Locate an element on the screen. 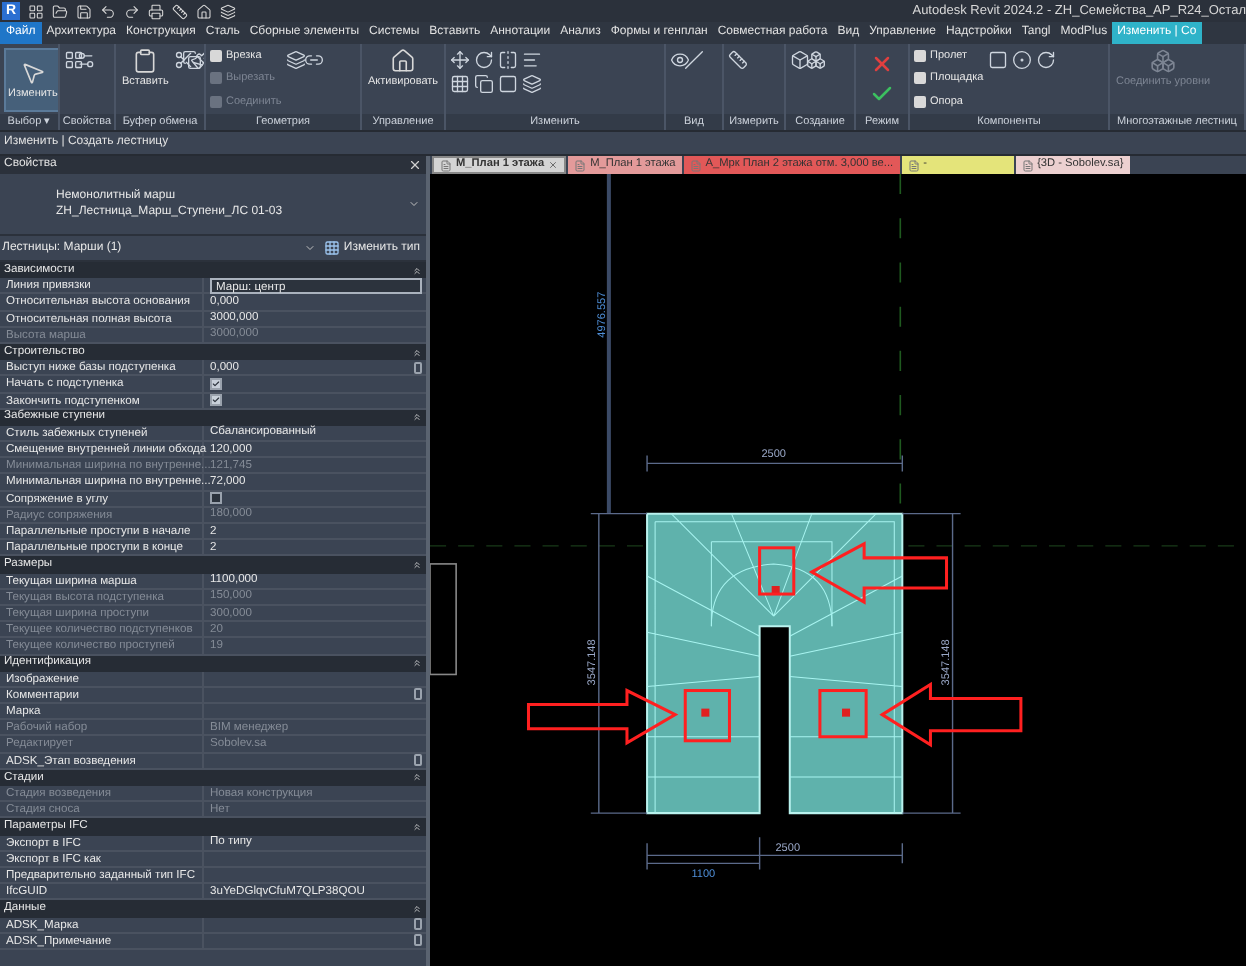 The height and width of the screenshot is (966, 1246). finish-icon is located at coordinates (882, 94).